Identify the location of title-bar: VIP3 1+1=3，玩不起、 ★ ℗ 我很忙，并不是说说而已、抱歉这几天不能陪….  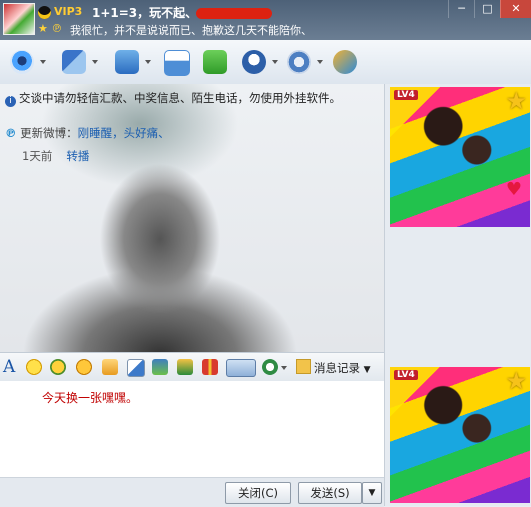
(265, 20).